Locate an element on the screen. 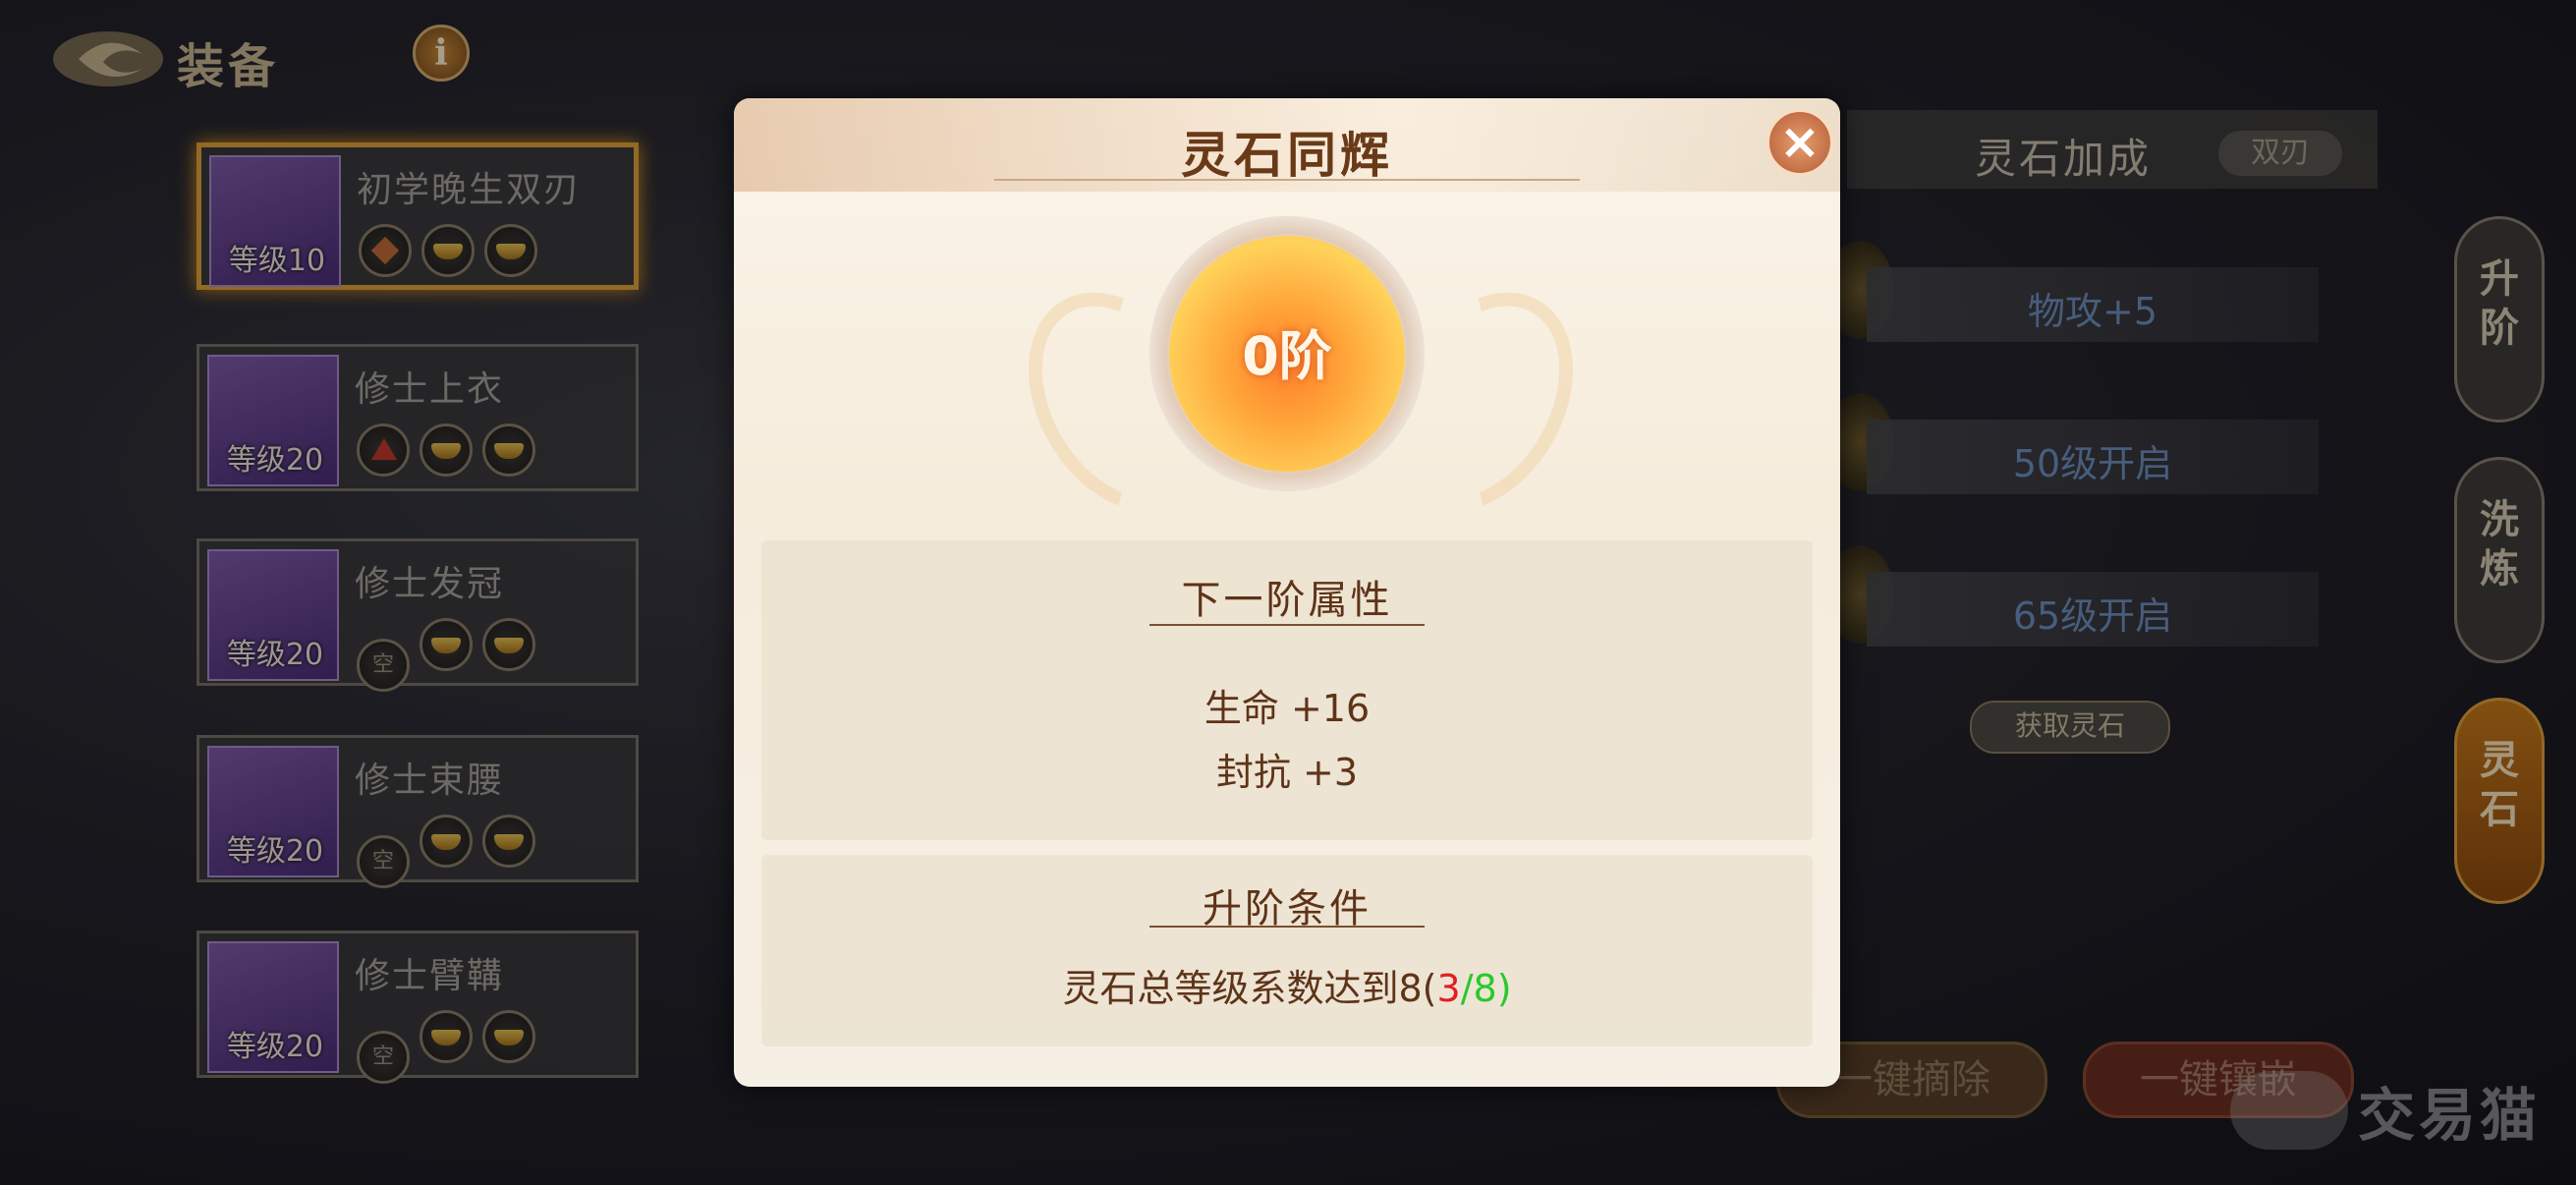  condition-text: 灵石总等级系数达到8(3/8) is located at coordinates (1287, 985).